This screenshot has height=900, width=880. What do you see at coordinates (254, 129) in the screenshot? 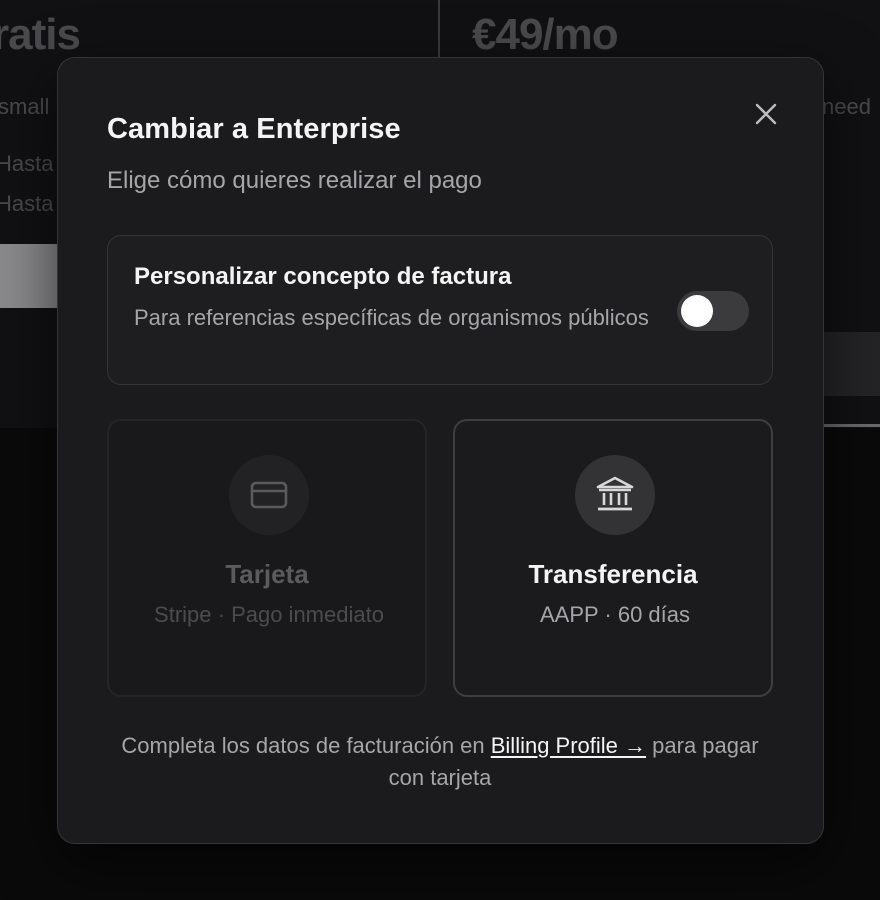
I see `modal-title: Cambiar a Enterprise` at bounding box center [254, 129].